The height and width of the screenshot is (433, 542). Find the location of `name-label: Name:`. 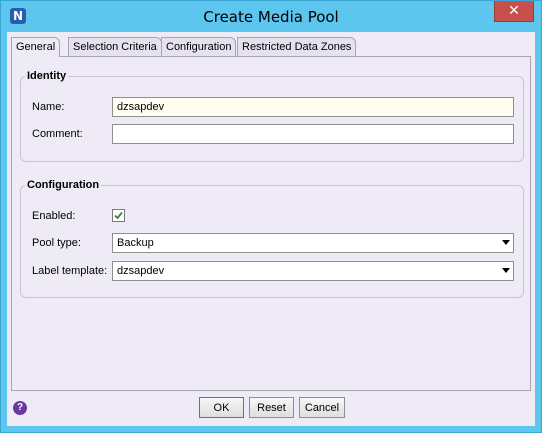

name-label: Name: is located at coordinates (48, 107).